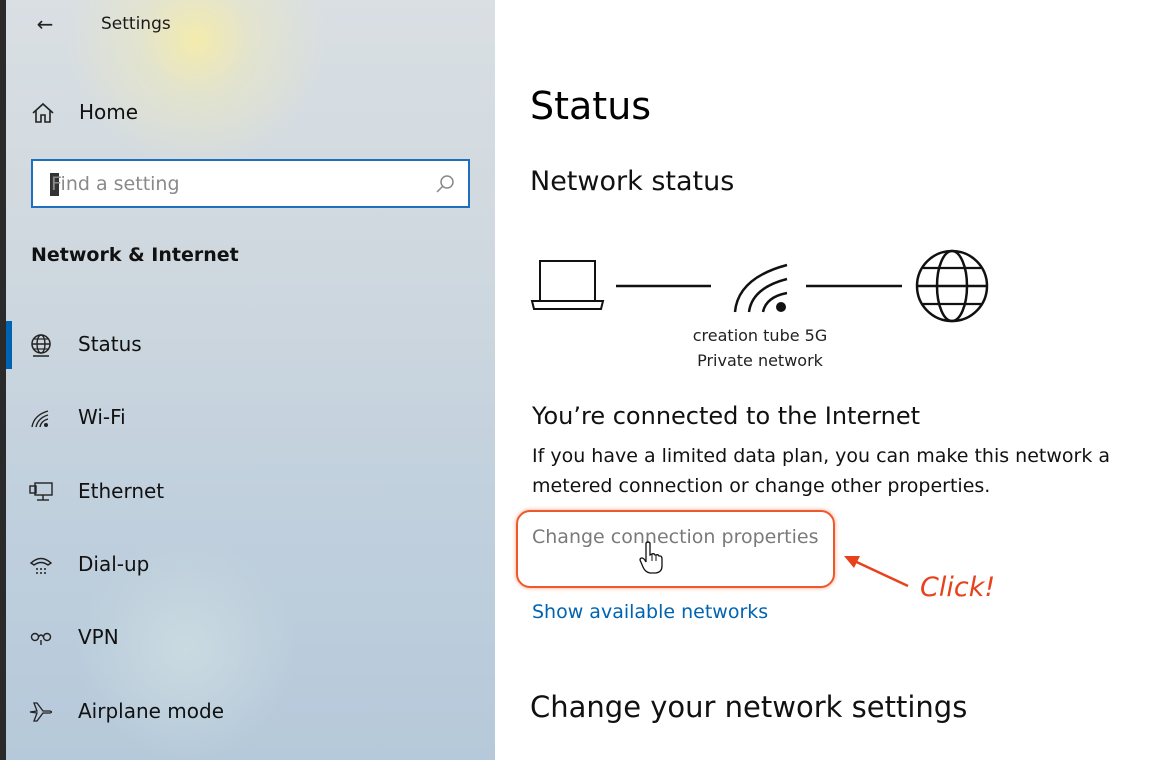 This screenshot has width=1158, height=760. Describe the element at coordinates (760, 360) in the screenshot. I see `network-type: Private network` at that location.